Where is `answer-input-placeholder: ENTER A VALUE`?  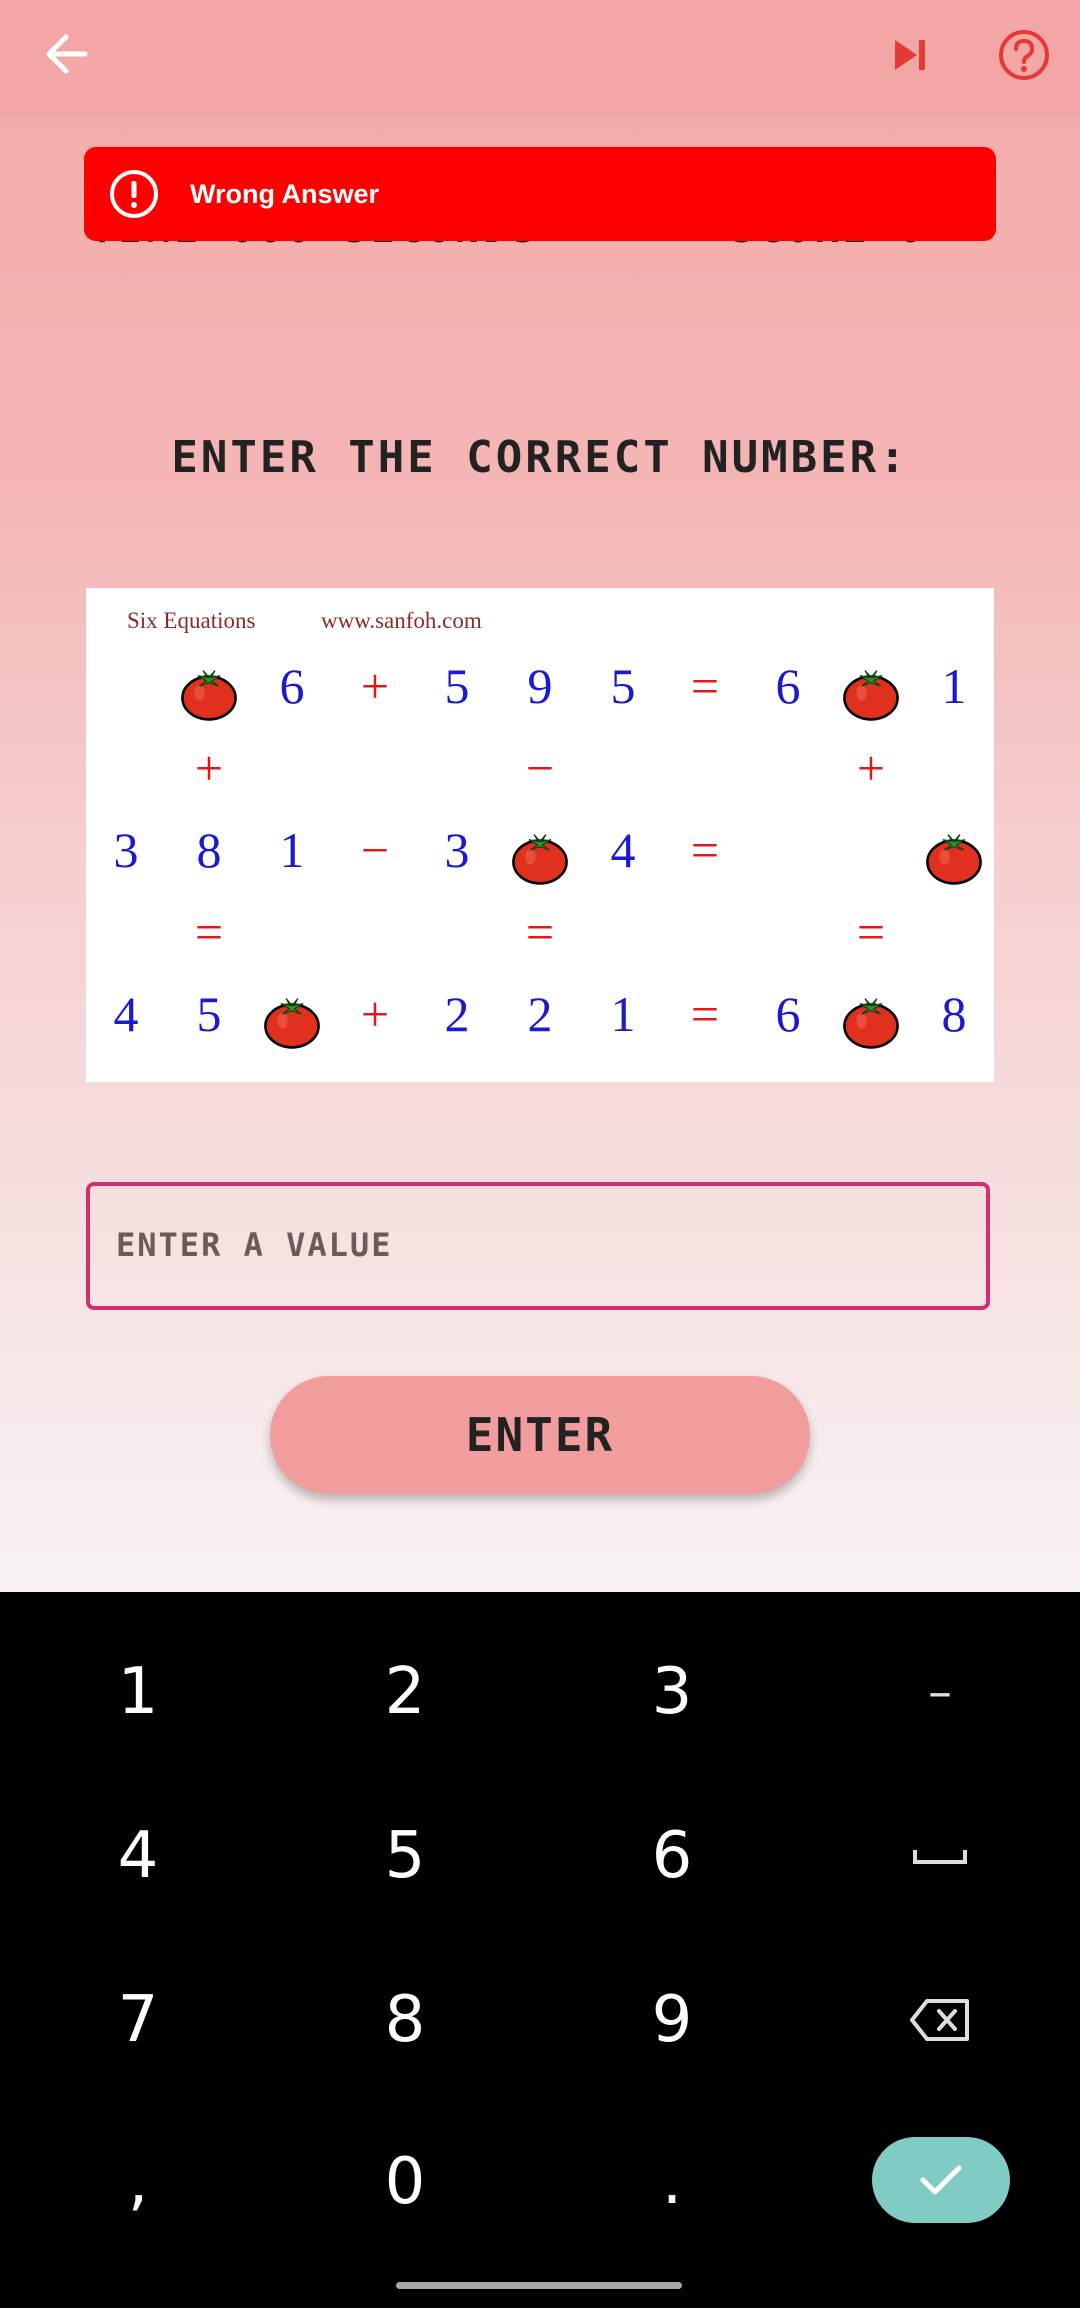
answer-input-placeholder: ENTER A VALUE is located at coordinates (254, 1245).